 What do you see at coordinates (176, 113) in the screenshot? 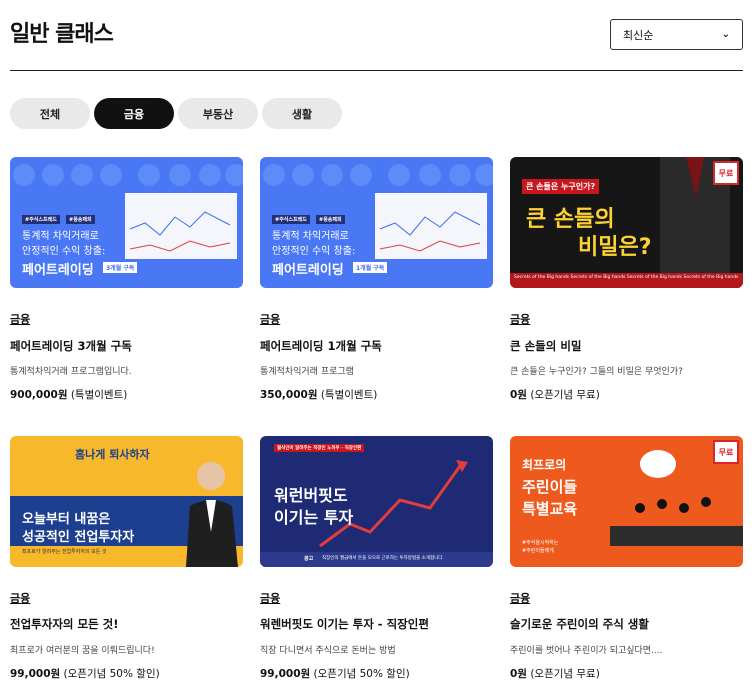
I see `category-tabs: 전체 금융 부동산 생활` at bounding box center [176, 113].